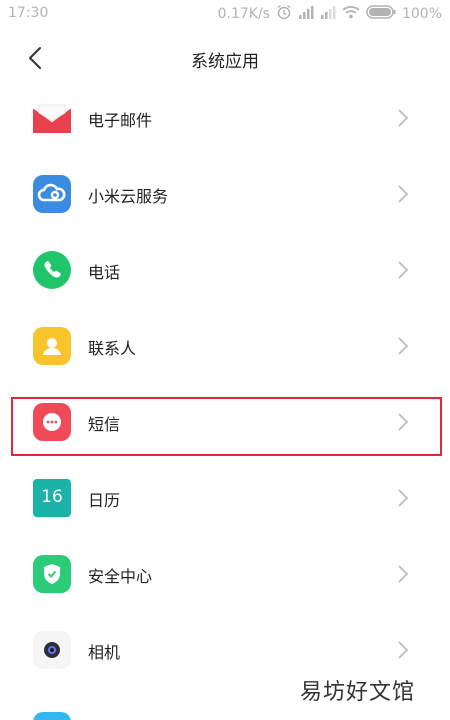 This screenshot has width=450, height=720. I want to click on camera-icon, so click(52, 650).